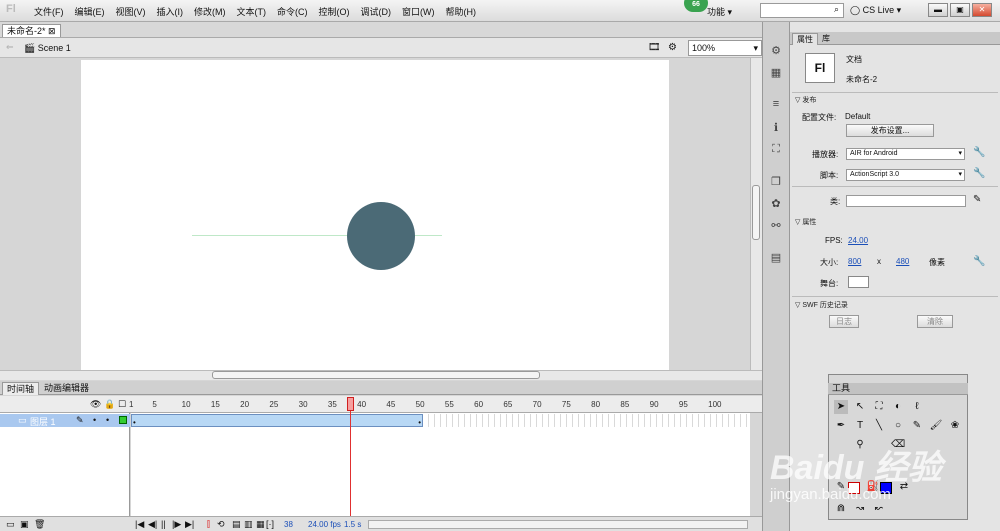 The width and height of the screenshot is (1000, 531). Describe the element at coordinates (955, 426) in the screenshot. I see `deco-tool-icon: ❀` at that location.